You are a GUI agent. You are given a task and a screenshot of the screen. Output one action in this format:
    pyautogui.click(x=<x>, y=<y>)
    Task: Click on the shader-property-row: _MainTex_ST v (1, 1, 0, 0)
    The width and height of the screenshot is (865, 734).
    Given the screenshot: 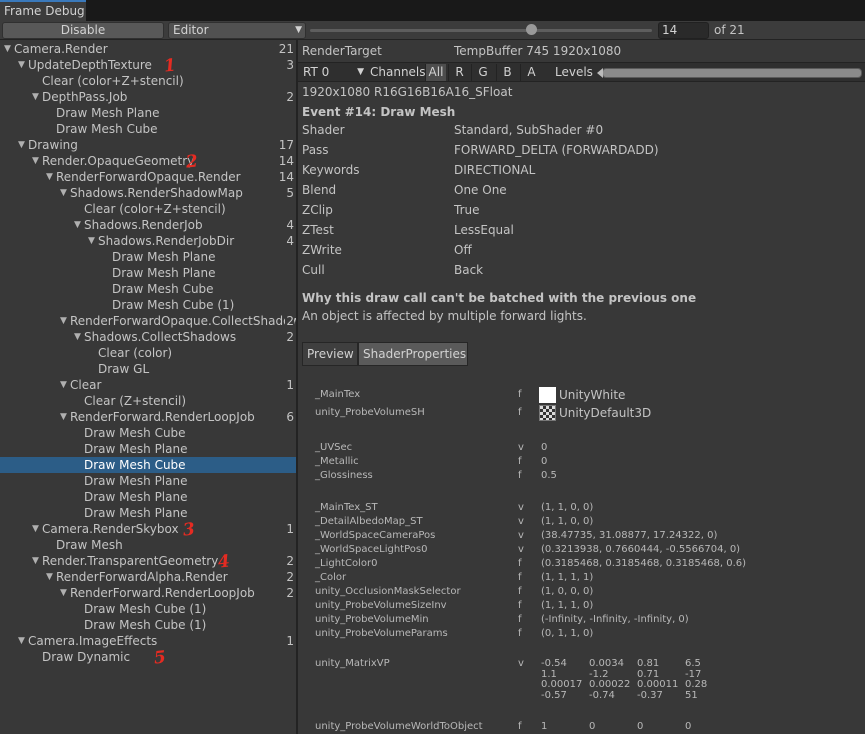 What is the action you would take?
    pyautogui.click(x=581, y=508)
    